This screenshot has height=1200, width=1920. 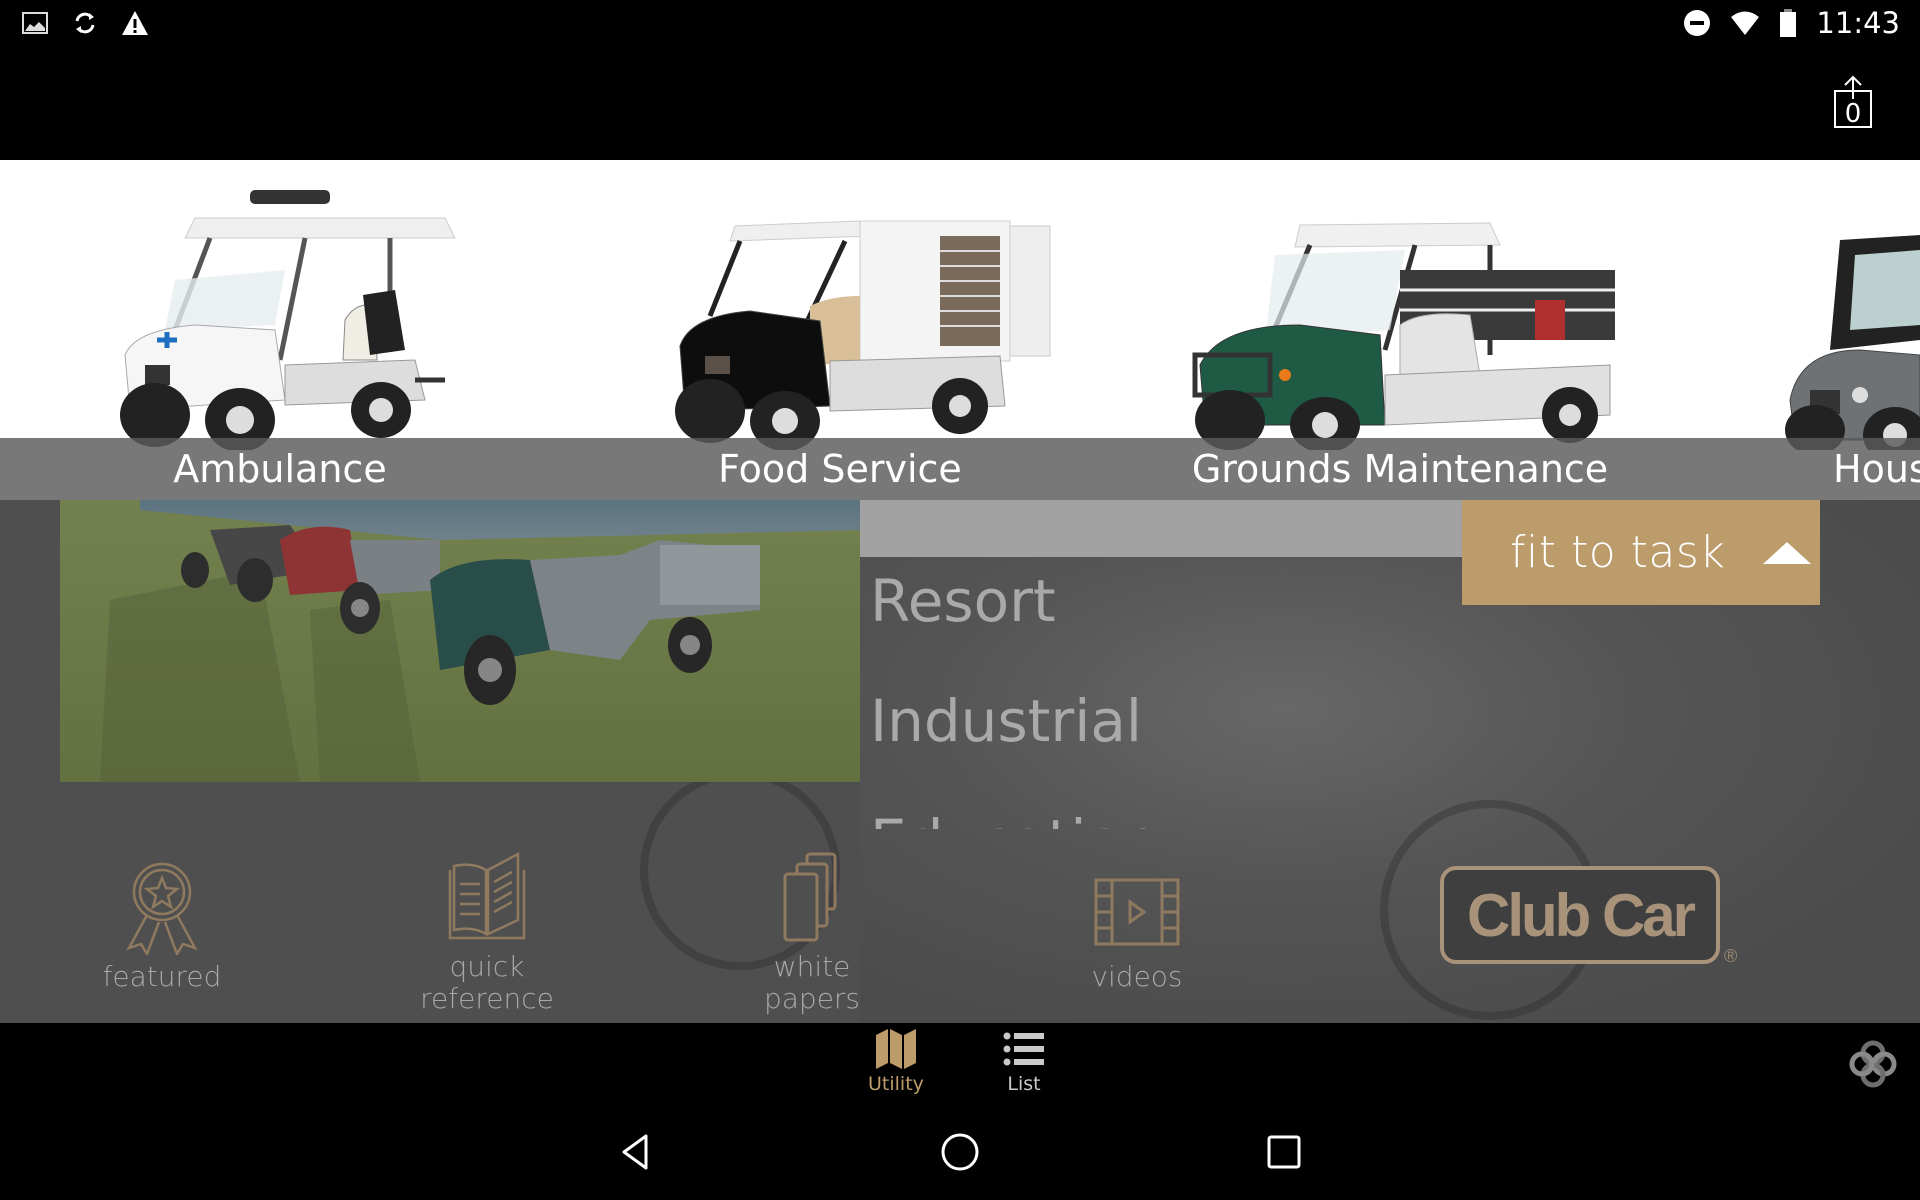 I want to click on registered-mark: ®, so click(x=1731, y=956).